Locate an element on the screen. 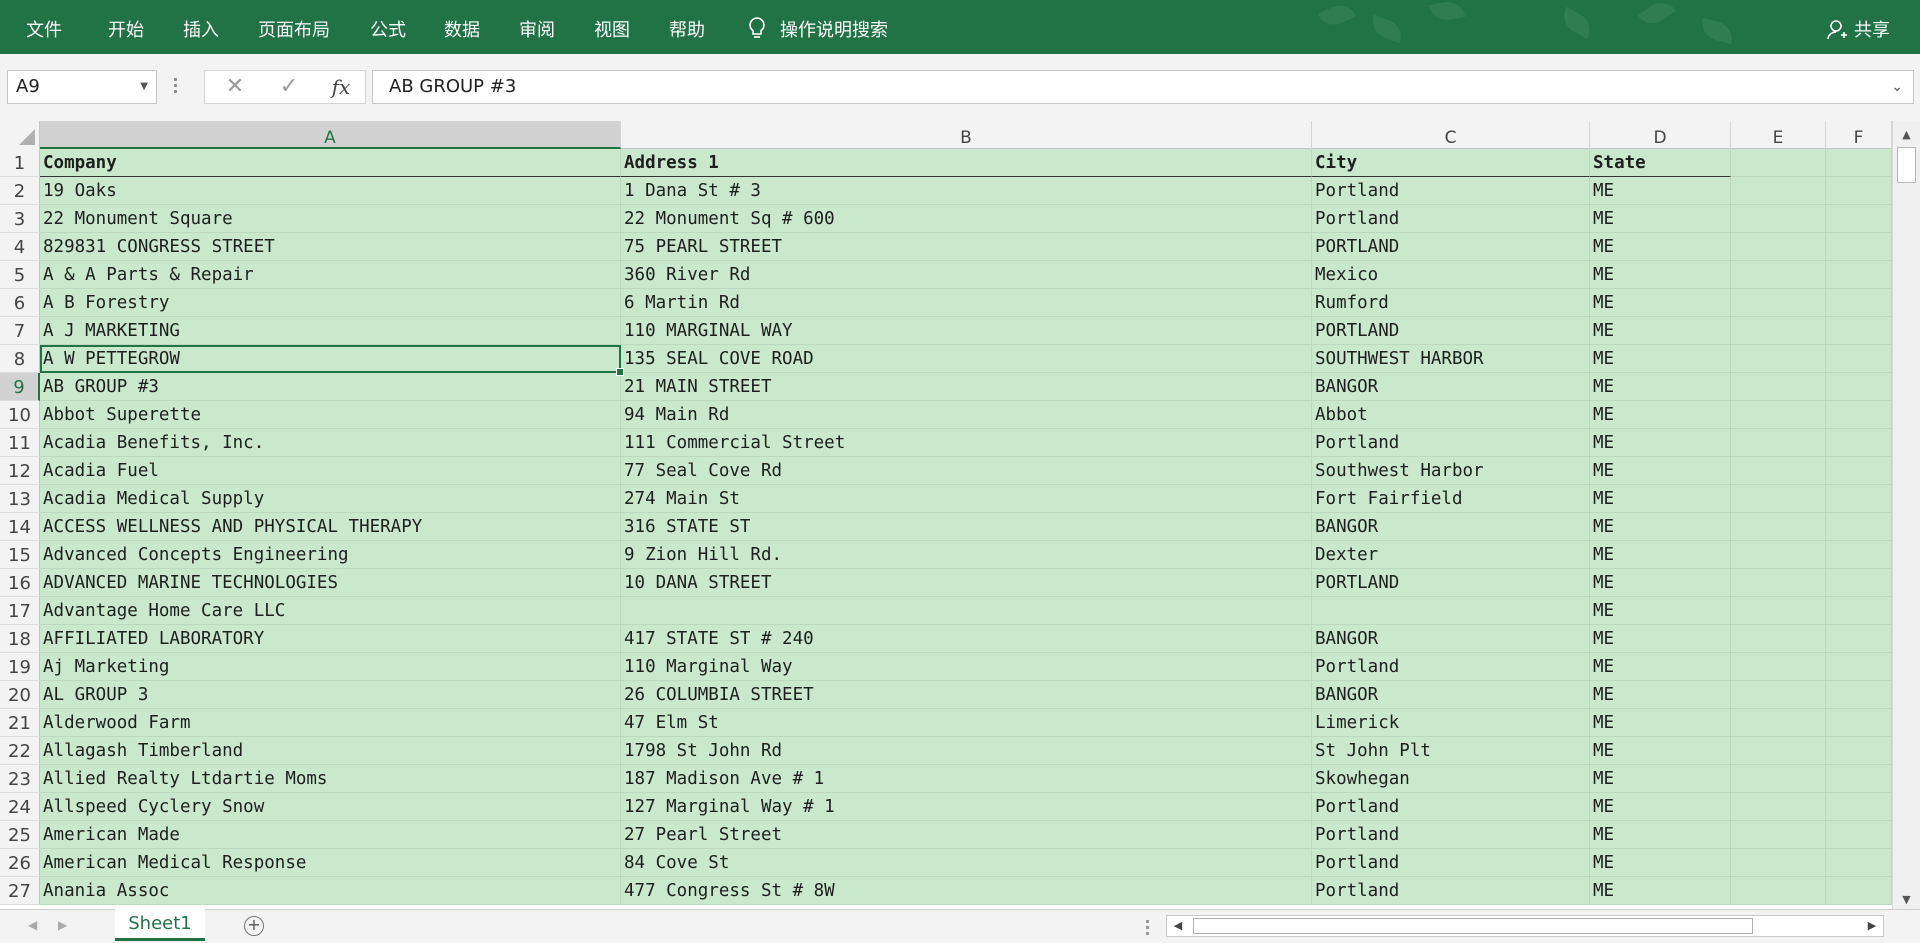  tab-page-layout: 页面布局 is located at coordinates (294, 27).